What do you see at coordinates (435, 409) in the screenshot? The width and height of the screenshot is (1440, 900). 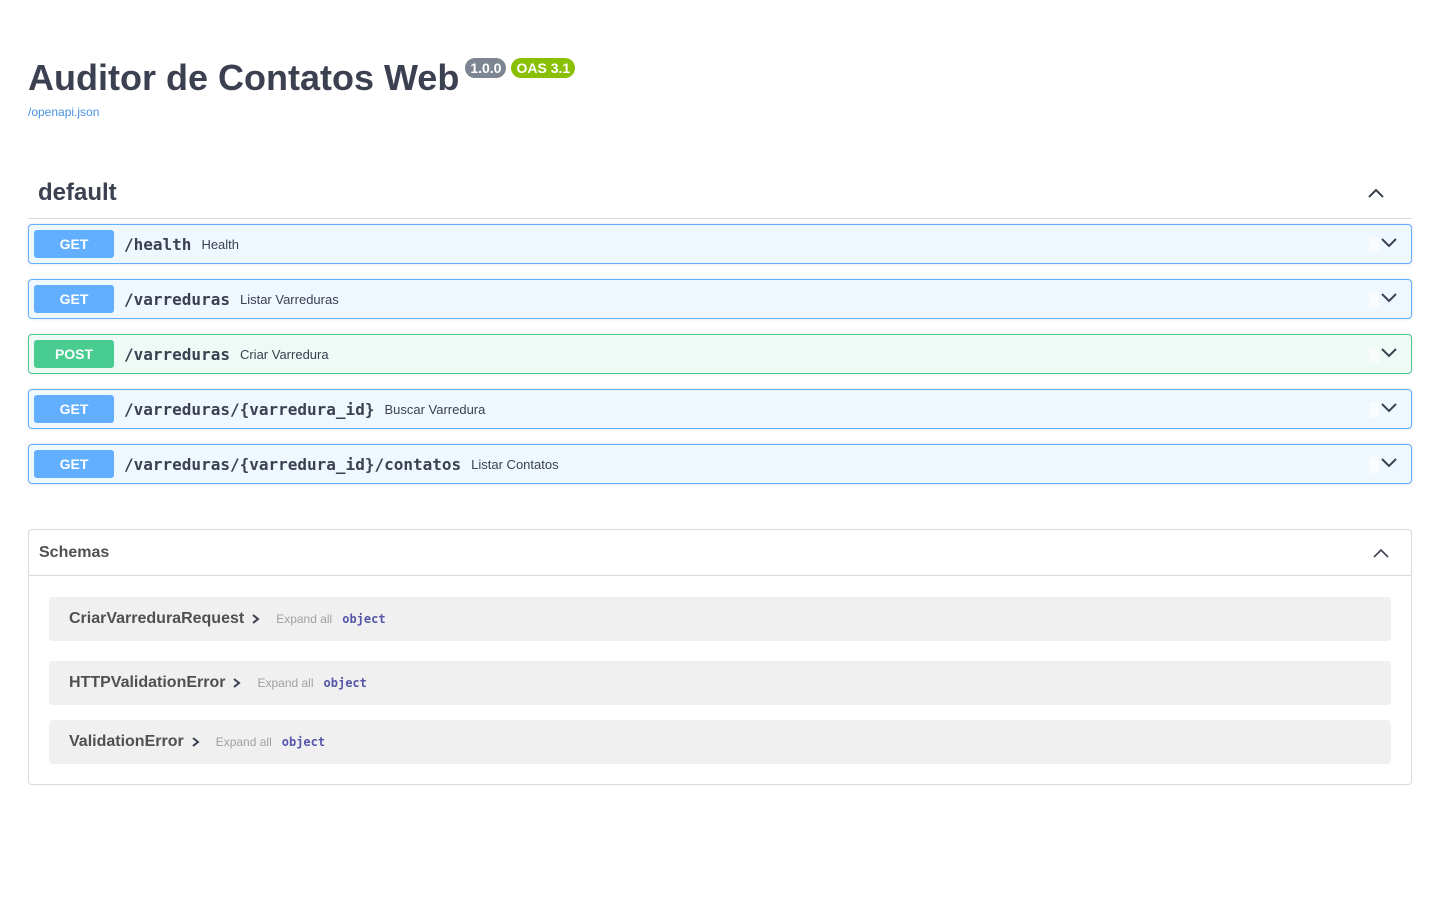 I see `operation-summary: Buscar Varredura` at bounding box center [435, 409].